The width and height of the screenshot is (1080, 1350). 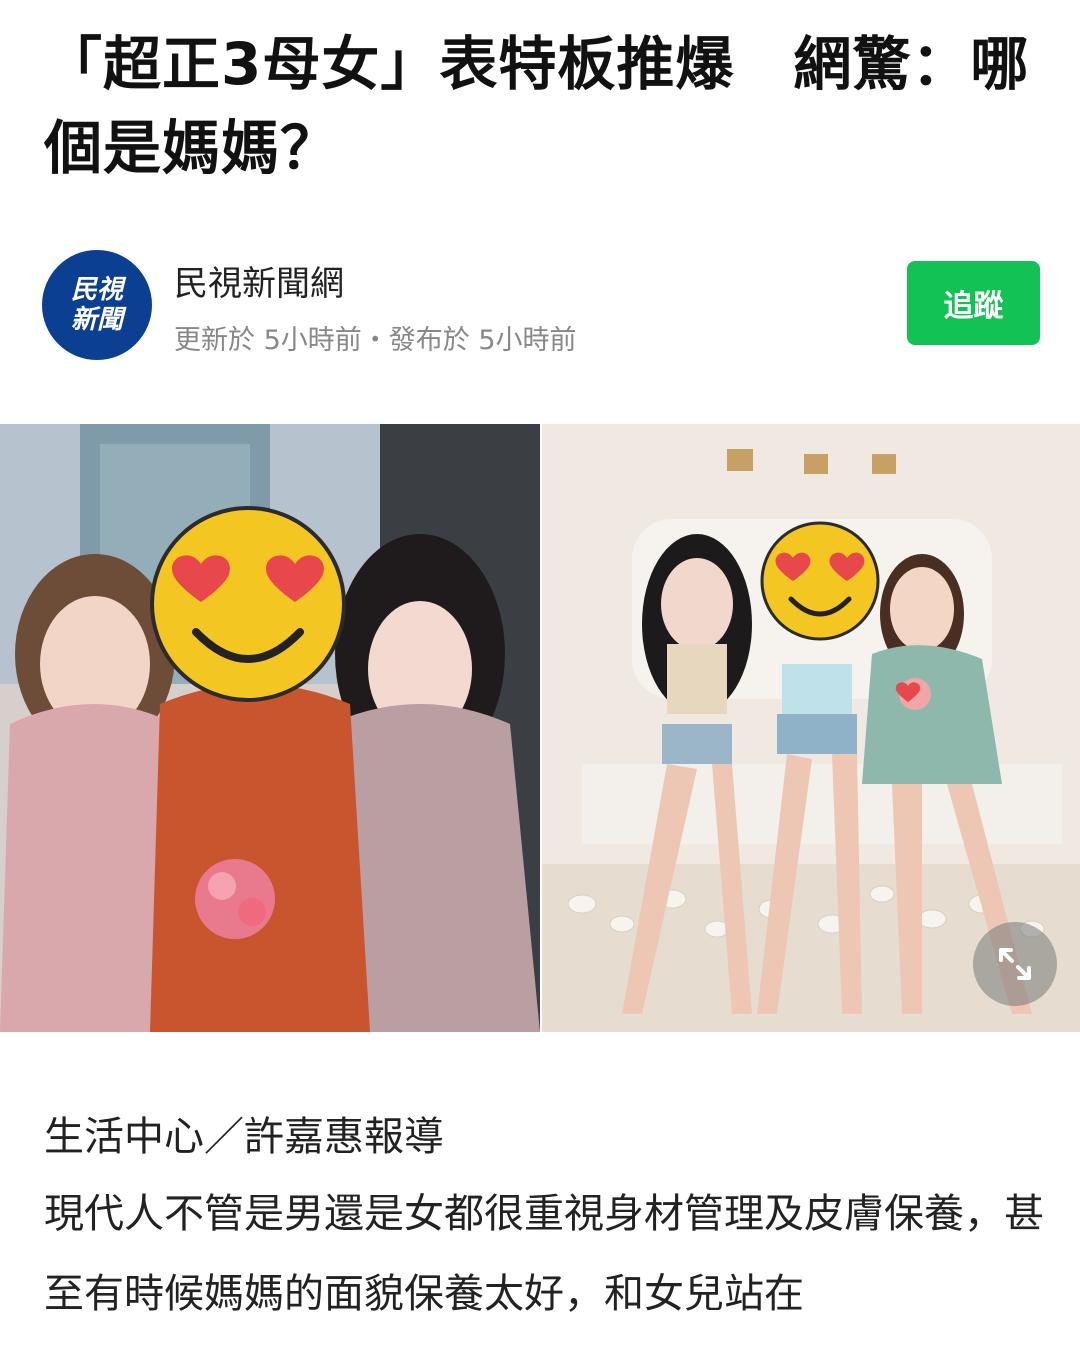 What do you see at coordinates (973, 303) in the screenshot?
I see `follow-button: 追蹤` at bounding box center [973, 303].